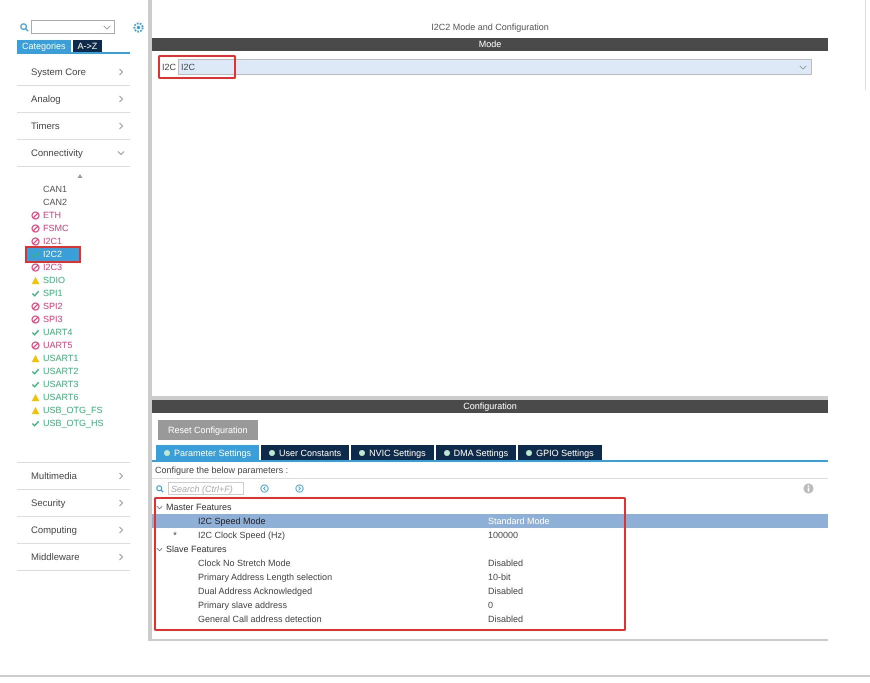  Describe the element at coordinates (490, 605) in the screenshot. I see `parameter-row: Primary slave address 0` at that location.